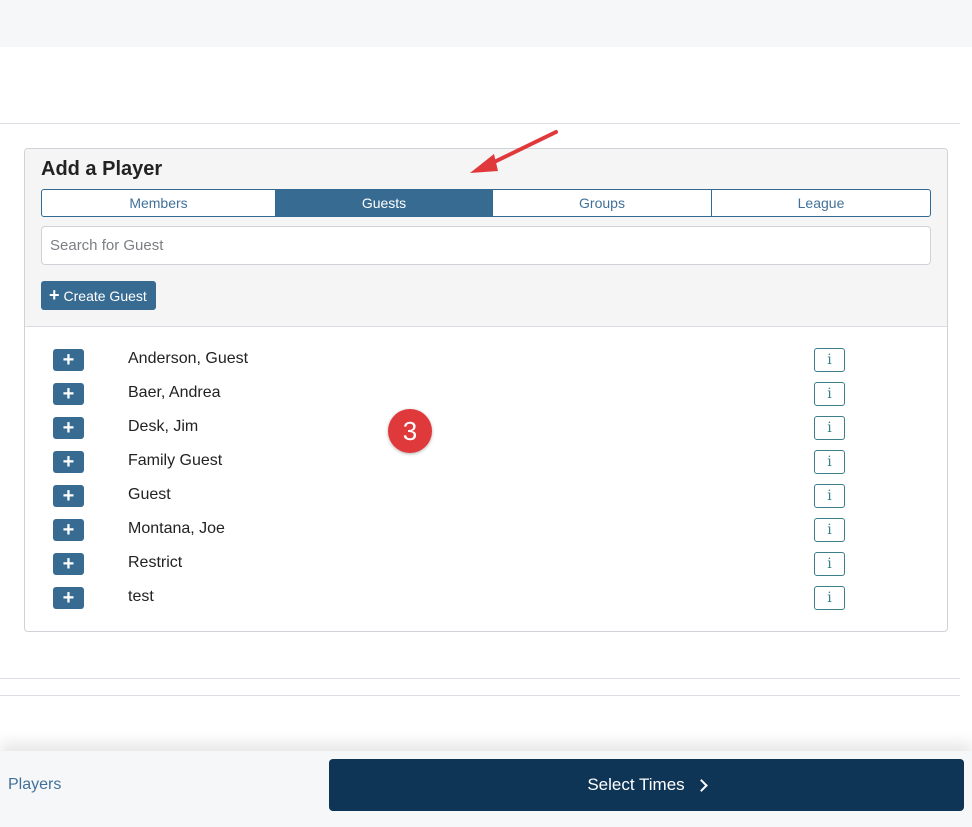  Describe the element at coordinates (486, 501) in the screenshot. I see `guest-row: + Guest i` at that location.